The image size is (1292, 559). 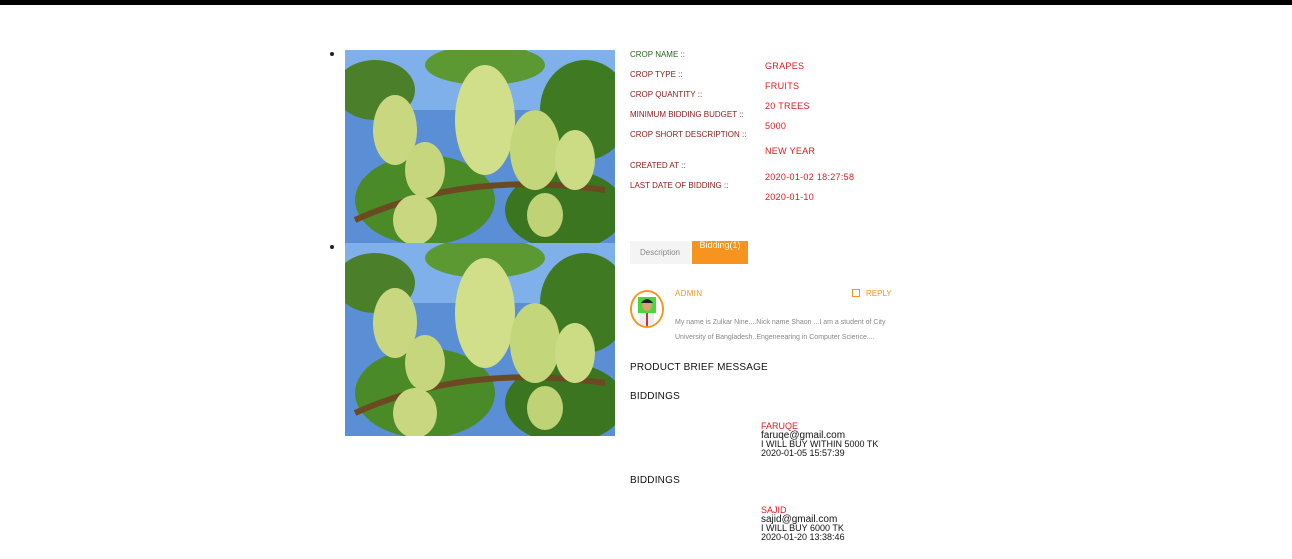 What do you see at coordinates (658, 165) in the screenshot?
I see `created-at-label: CREATED AT ::` at bounding box center [658, 165].